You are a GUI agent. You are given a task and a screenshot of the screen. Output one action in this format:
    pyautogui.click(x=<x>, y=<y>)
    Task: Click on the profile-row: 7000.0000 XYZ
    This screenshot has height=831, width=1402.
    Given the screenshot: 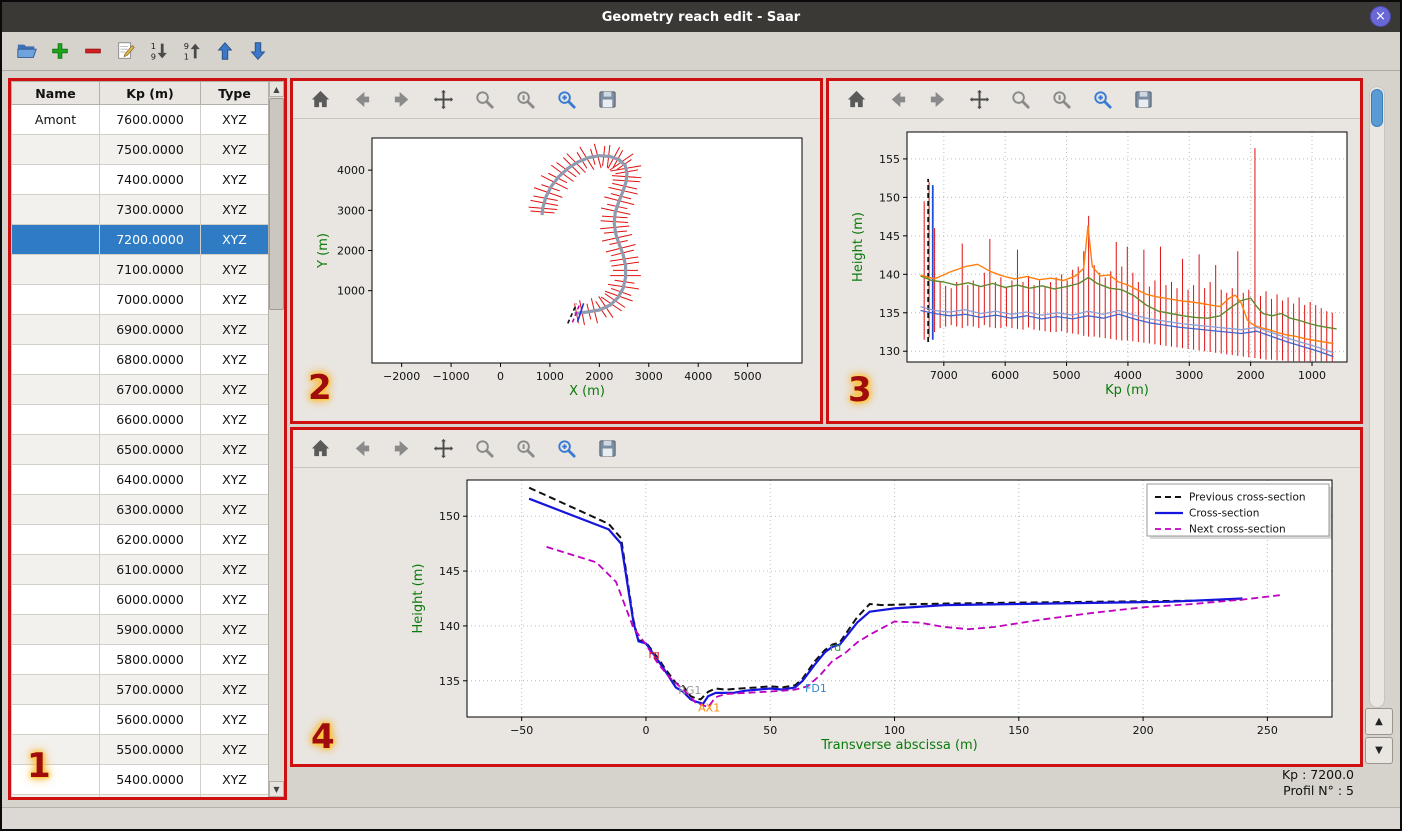 What is the action you would take?
    pyautogui.click(x=139, y=299)
    